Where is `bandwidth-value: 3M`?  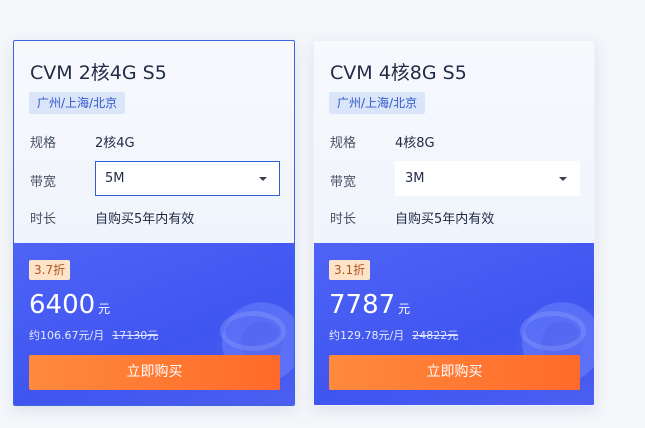
bandwidth-value: 3M is located at coordinates (415, 178).